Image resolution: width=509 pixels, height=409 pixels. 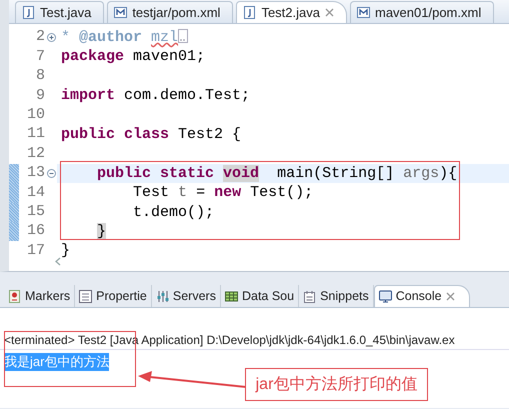 I want to click on tab: Propertie, so click(x=113, y=296).